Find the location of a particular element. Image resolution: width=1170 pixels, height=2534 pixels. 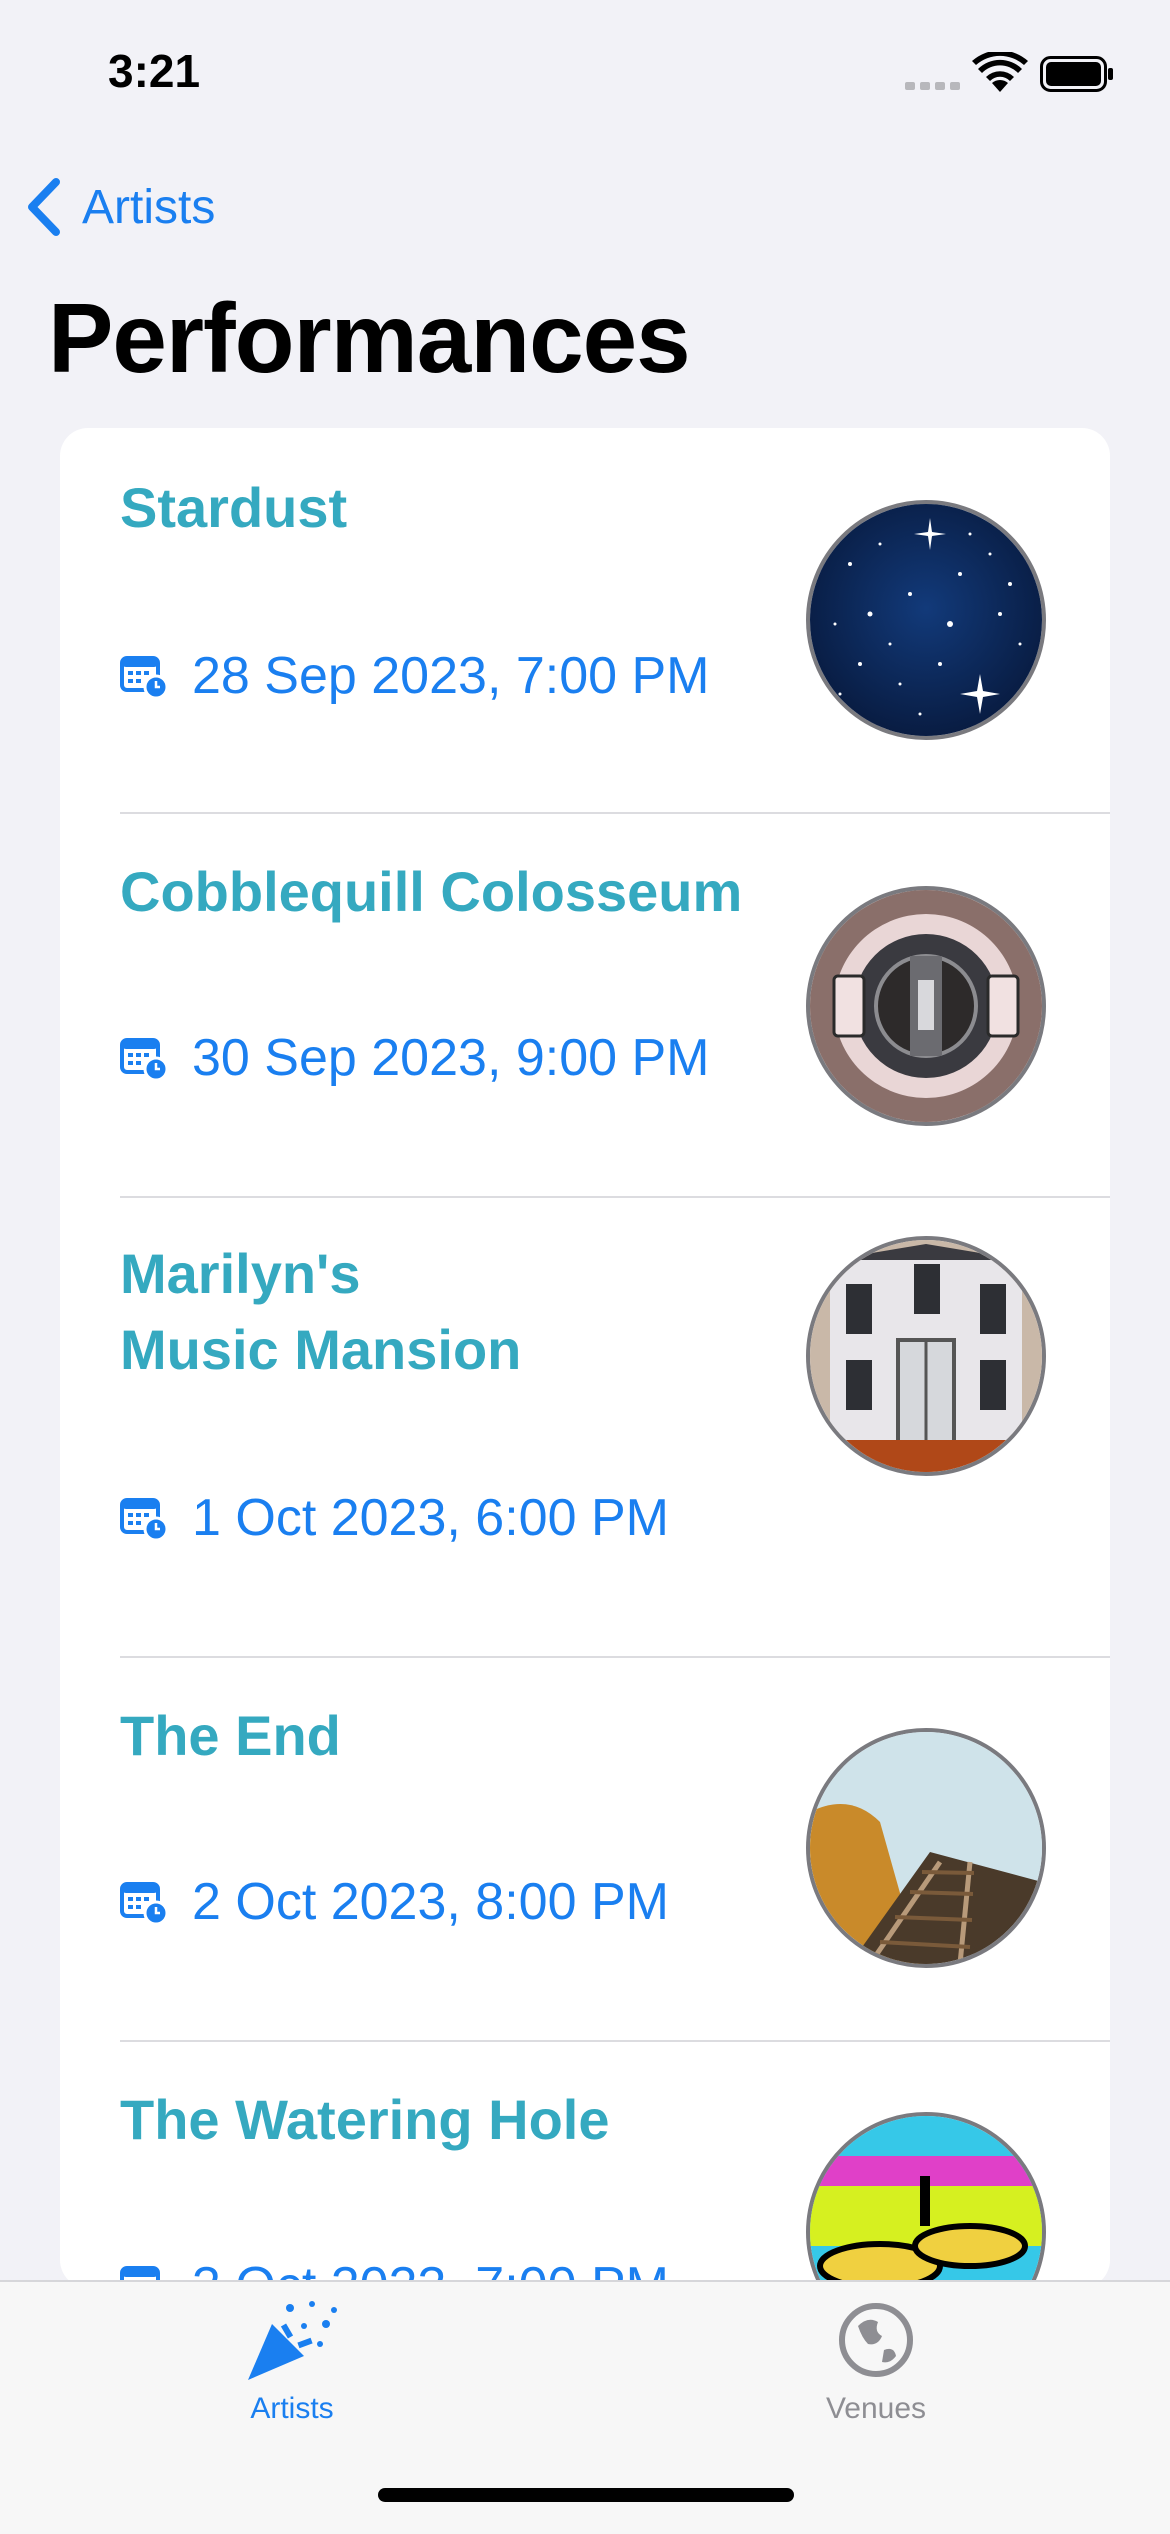

venue-thumbnail-stardust is located at coordinates (926, 620).